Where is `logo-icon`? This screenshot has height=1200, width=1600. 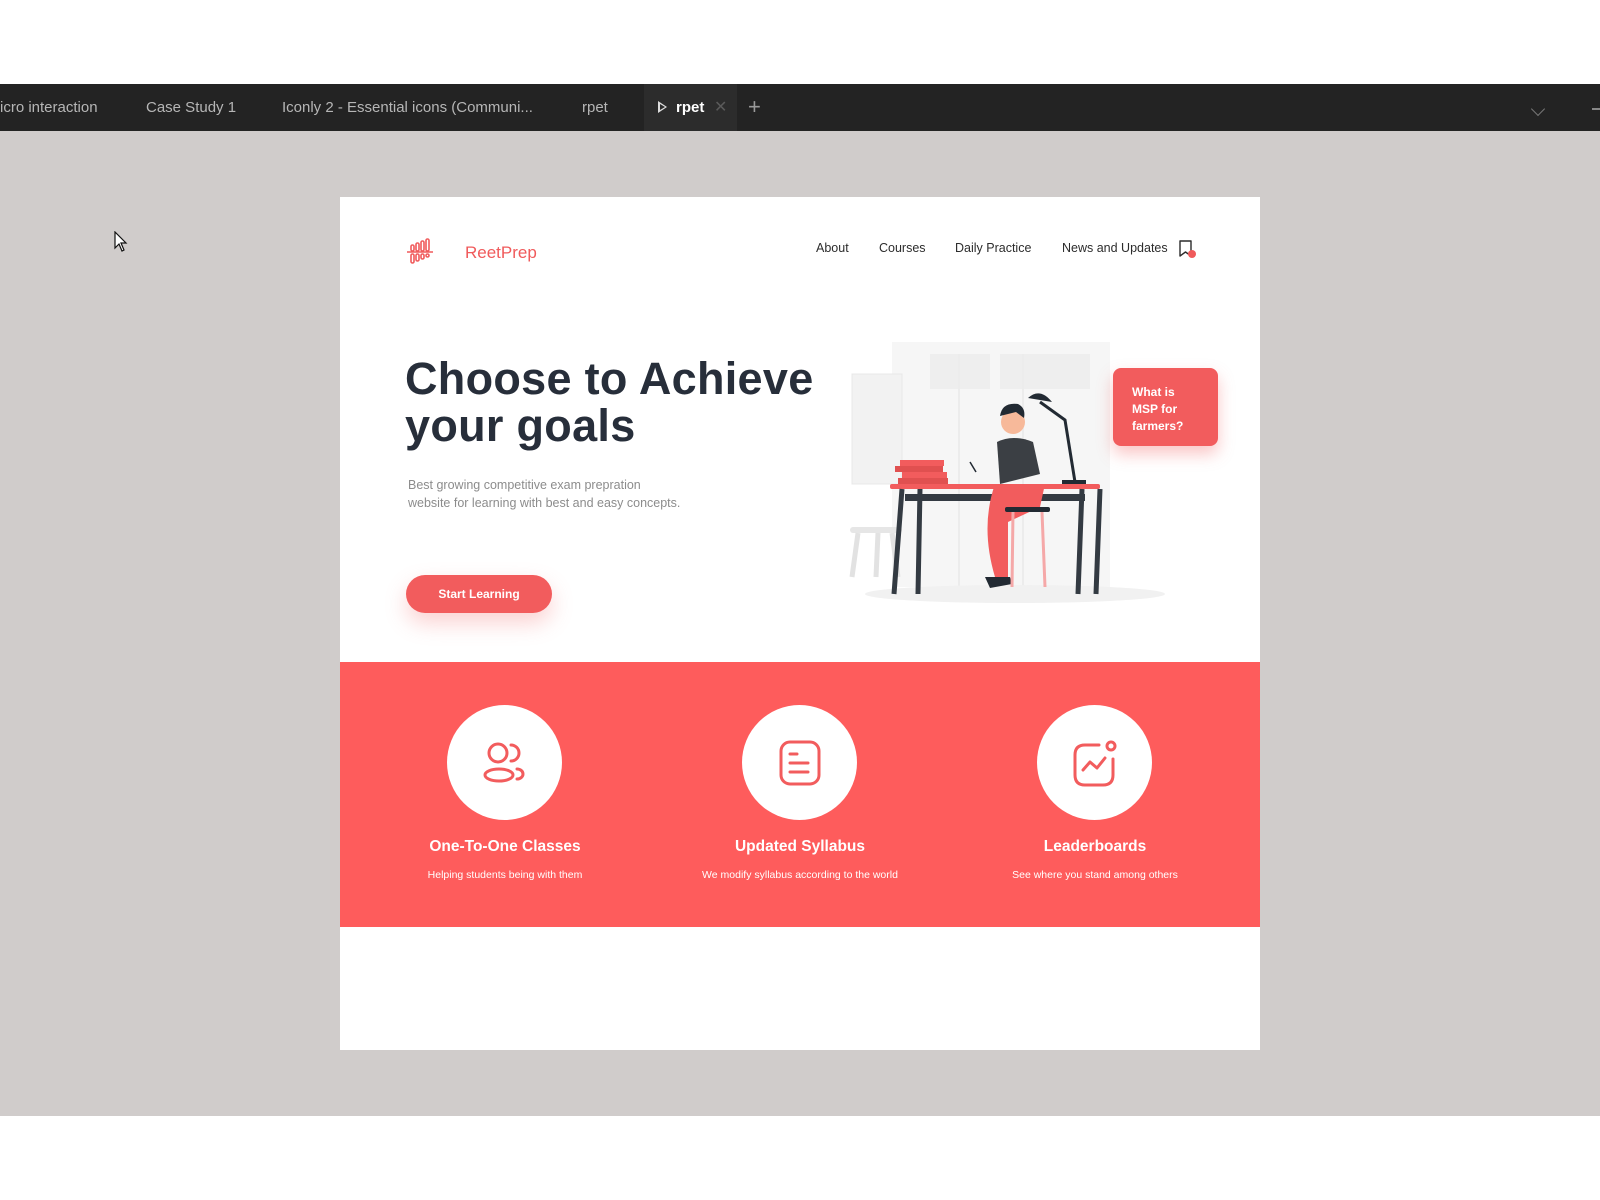
logo-icon is located at coordinates (420, 251).